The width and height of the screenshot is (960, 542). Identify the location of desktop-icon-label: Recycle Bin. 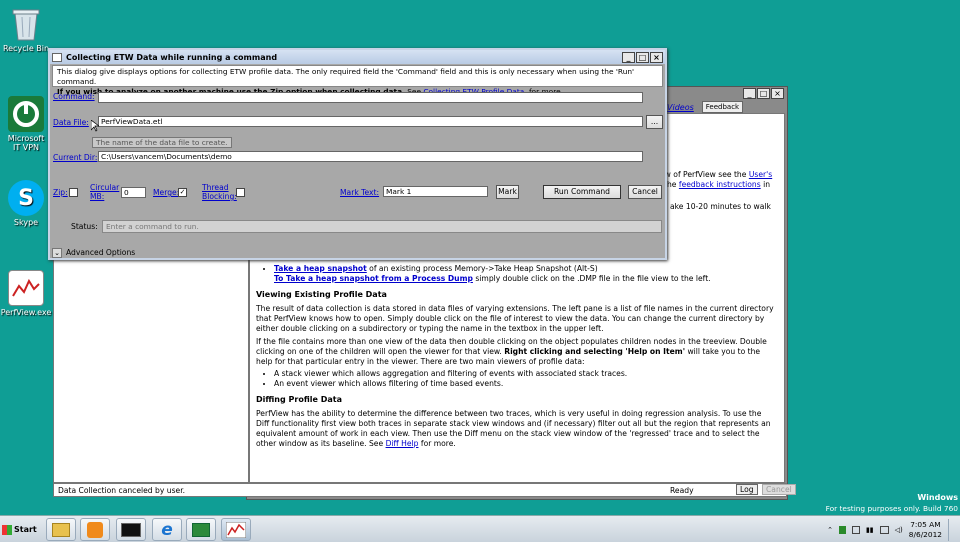
(26, 48).